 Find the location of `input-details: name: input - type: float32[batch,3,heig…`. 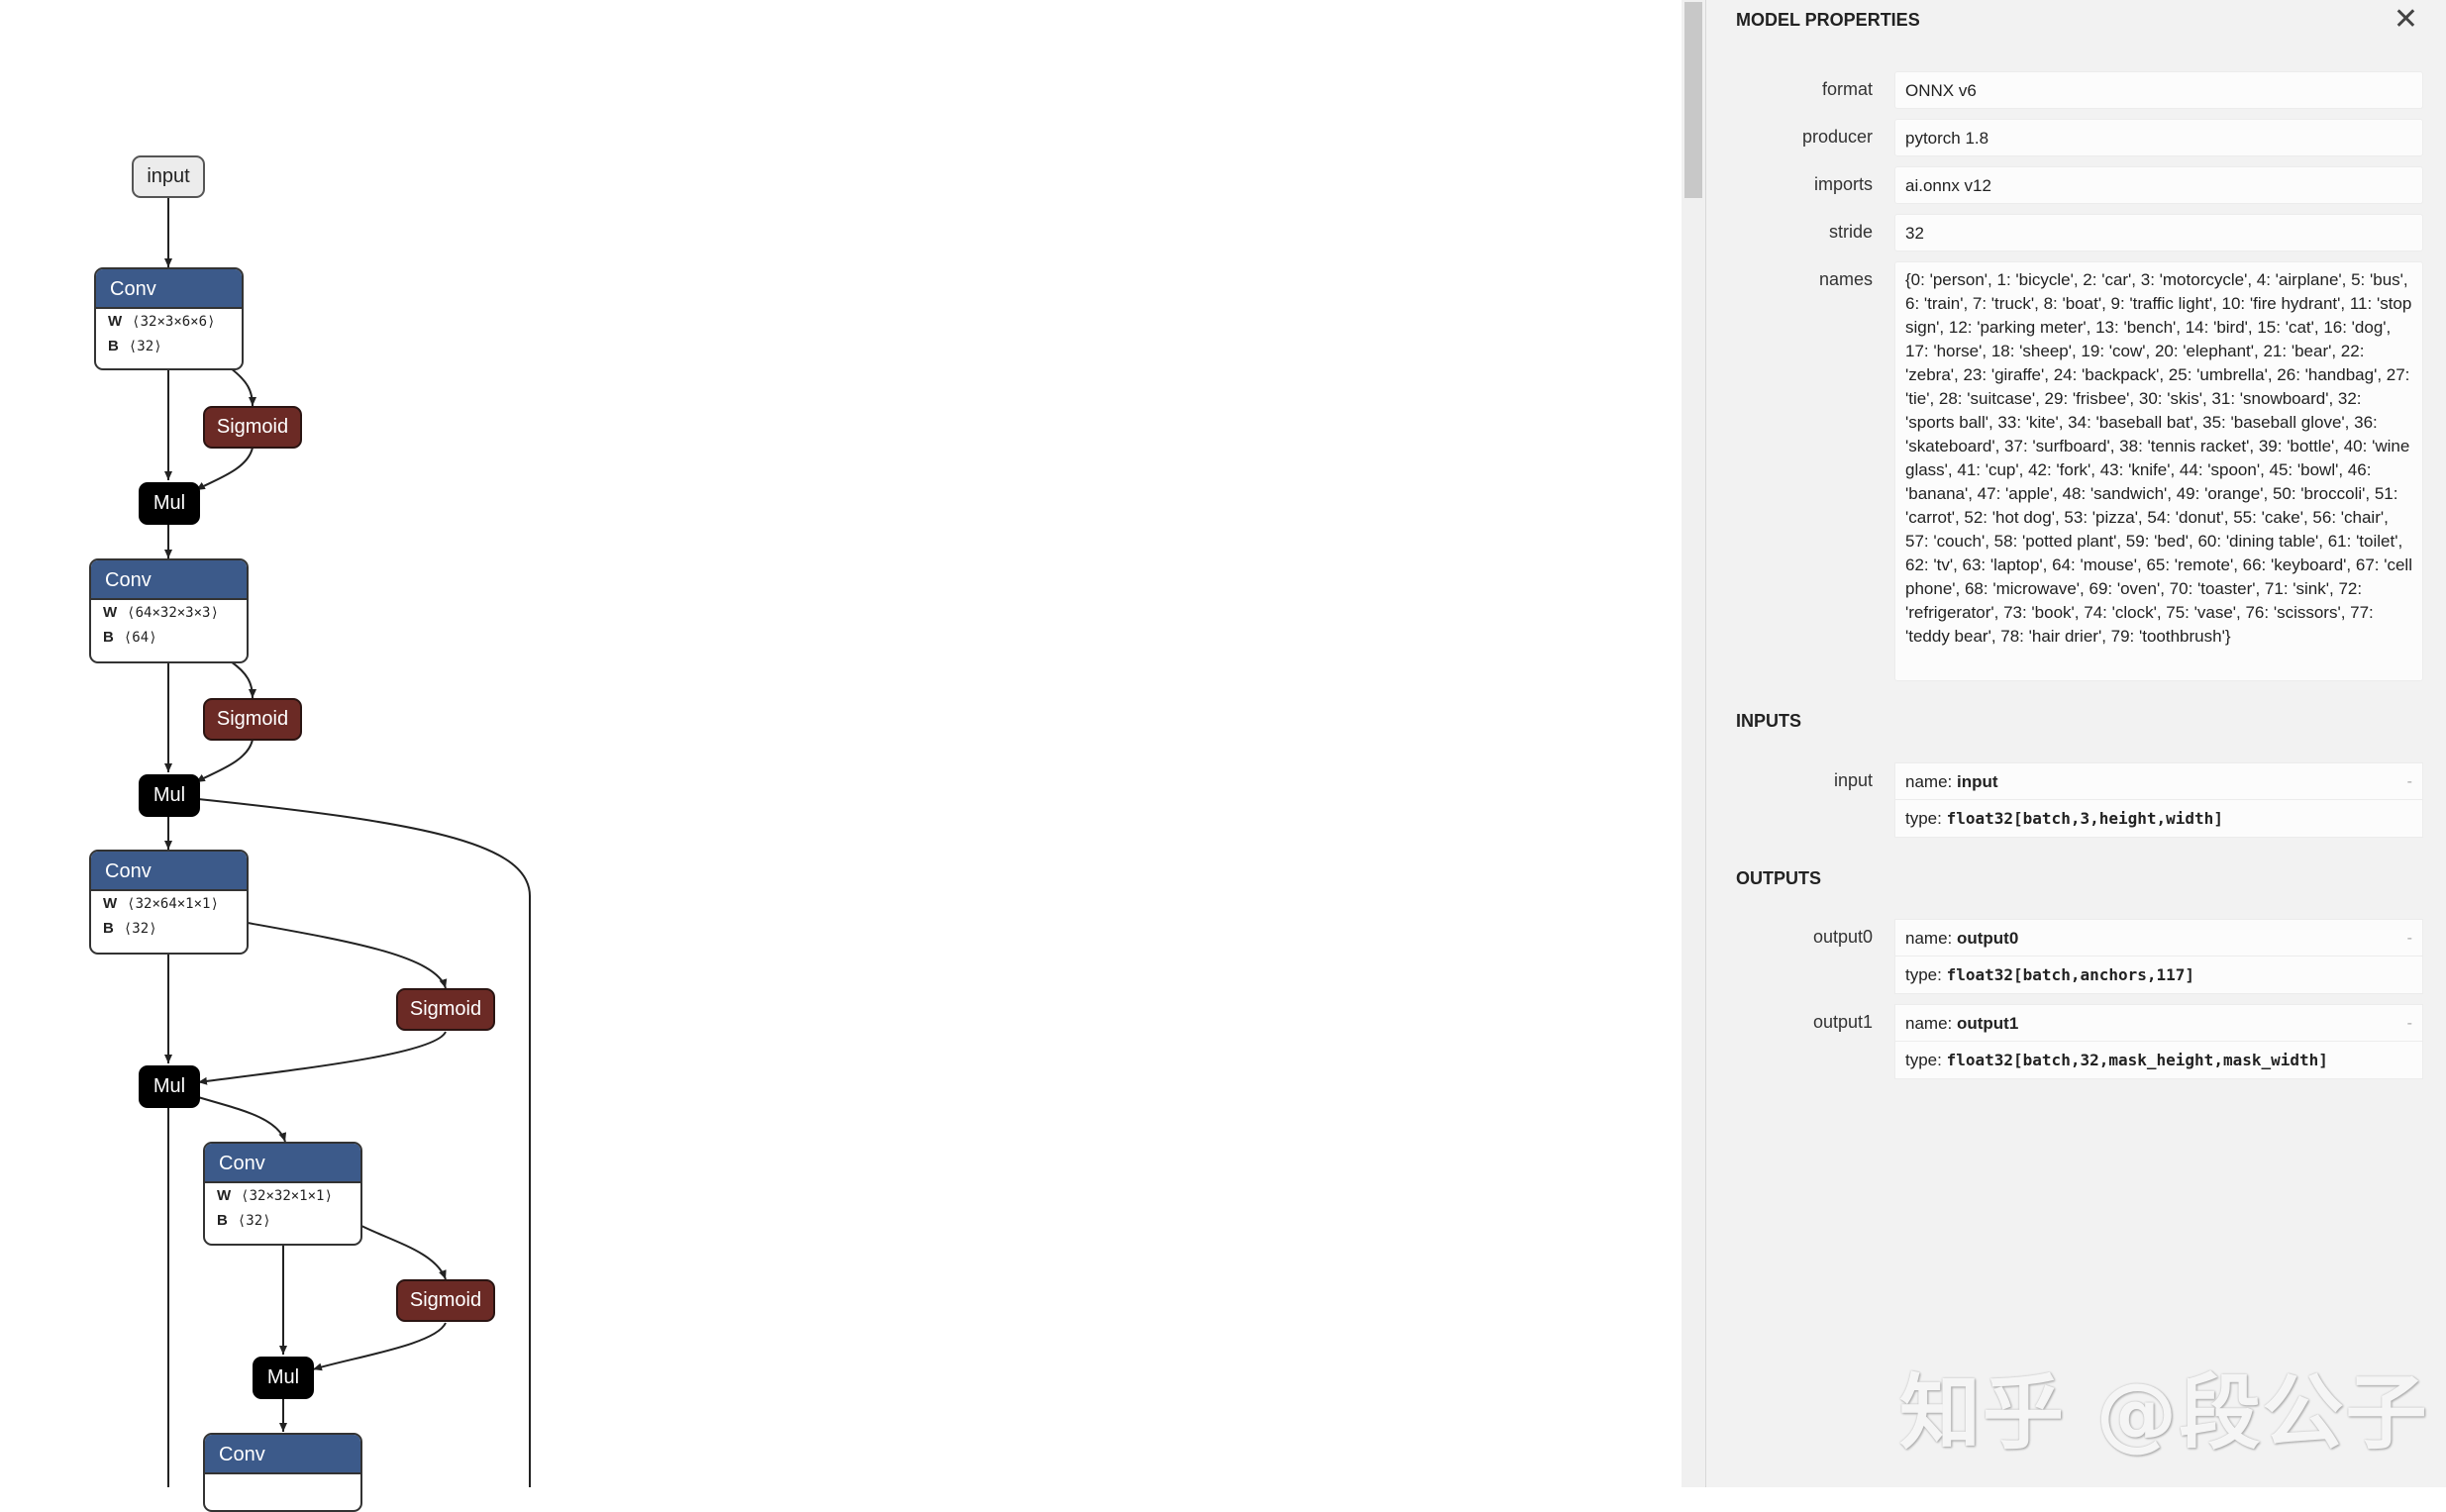

input-details: name: input - type: float32[batch,3,heig… is located at coordinates (2158, 800).